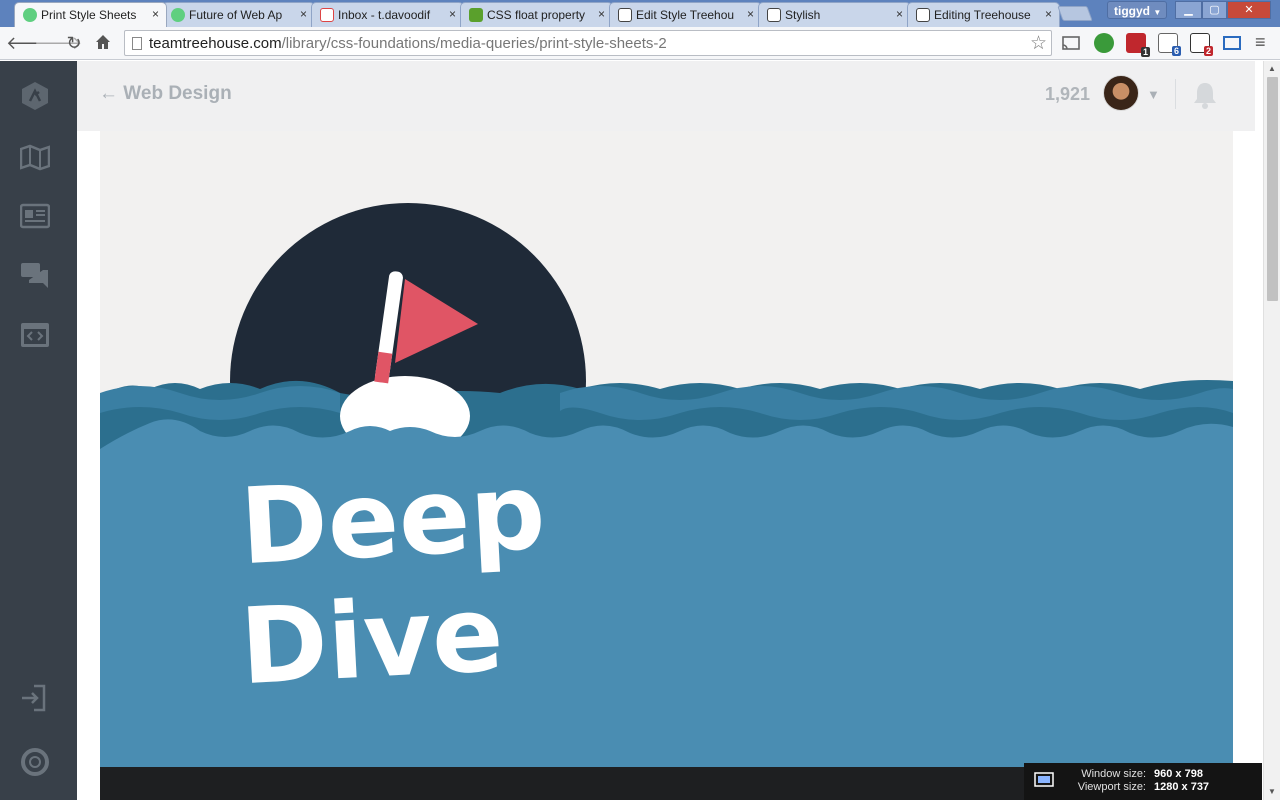 The height and width of the screenshot is (800, 1280). I want to click on tab-title: Print Style Sheets, so click(89, 15).